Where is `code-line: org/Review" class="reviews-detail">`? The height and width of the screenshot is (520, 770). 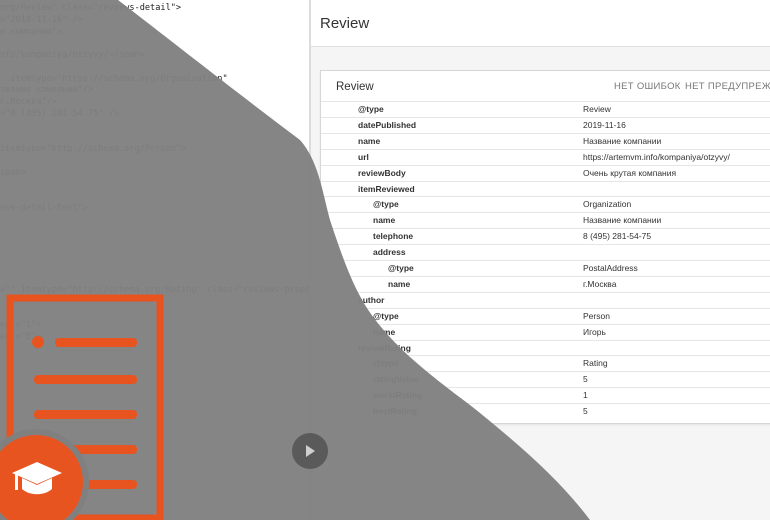 code-line: org/Review" class="reviews-detail"> is located at coordinates (91, 8).